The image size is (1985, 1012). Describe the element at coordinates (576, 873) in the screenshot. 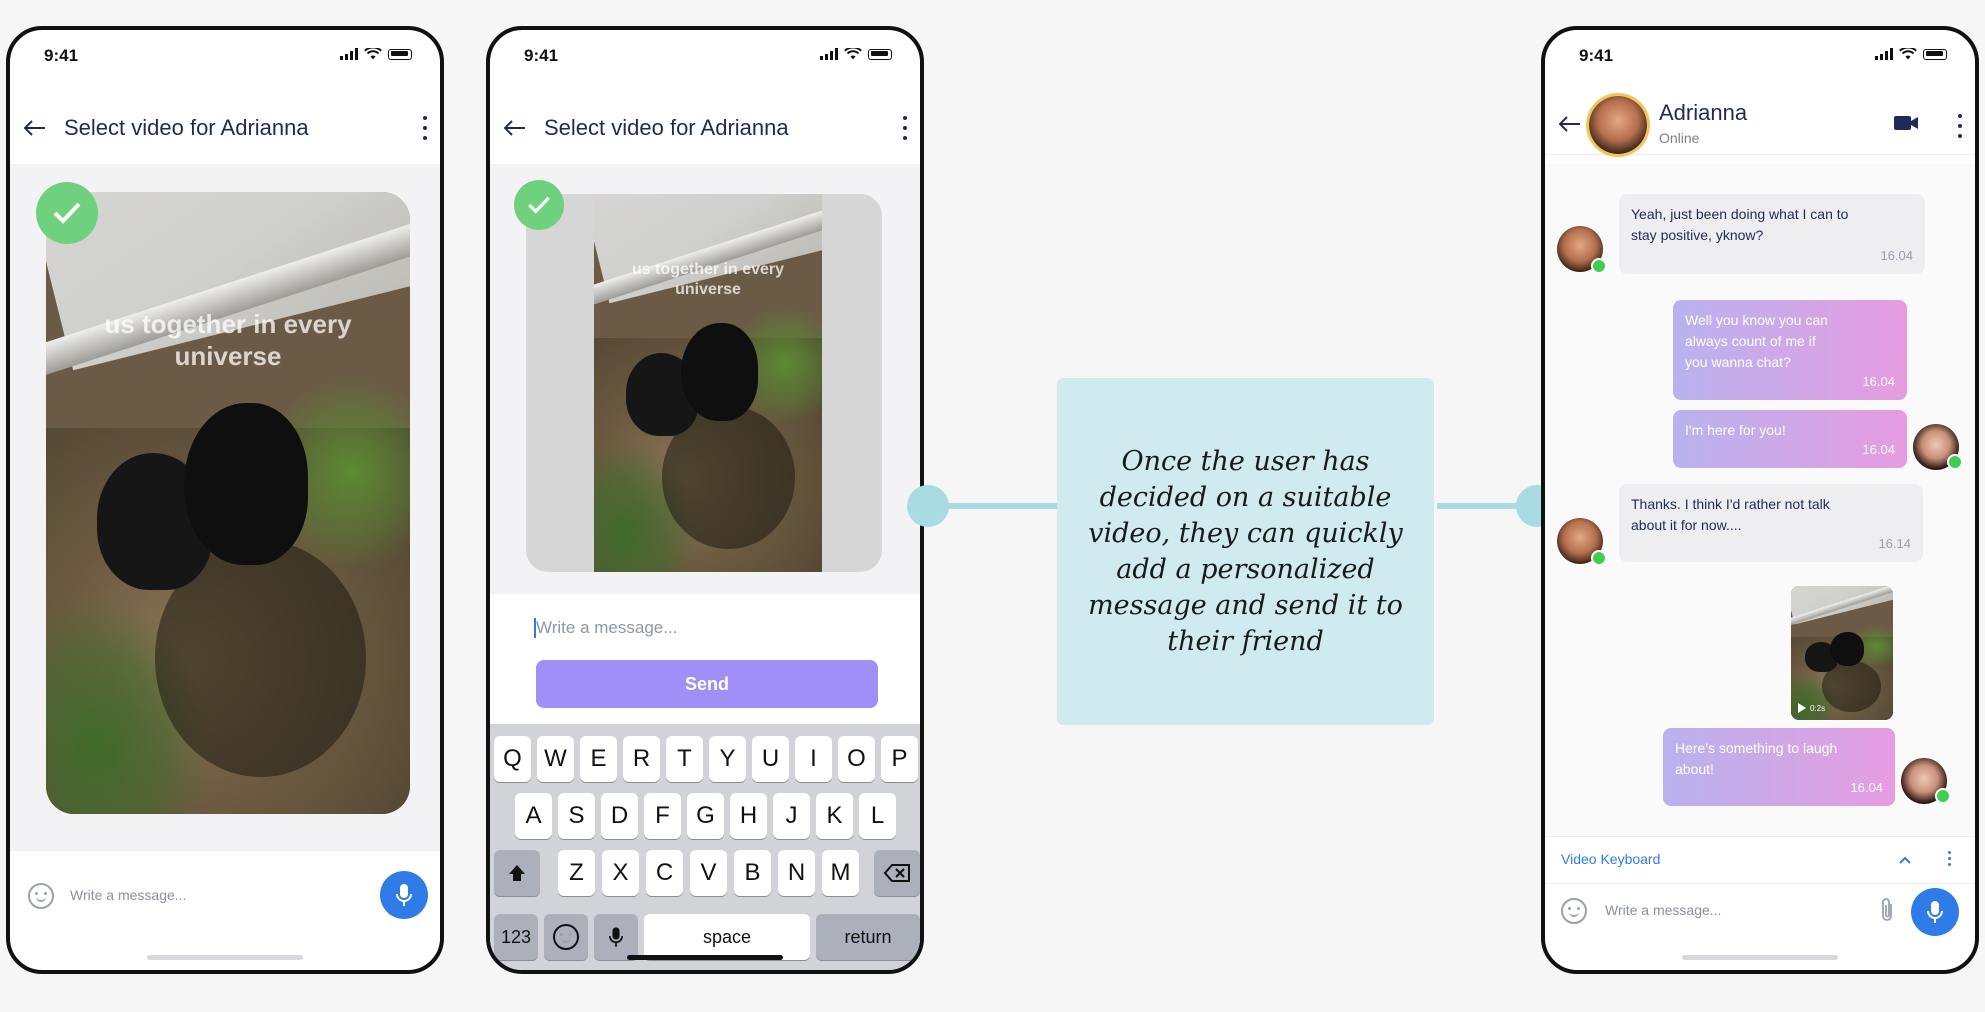

I see `key-z: Z` at that location.